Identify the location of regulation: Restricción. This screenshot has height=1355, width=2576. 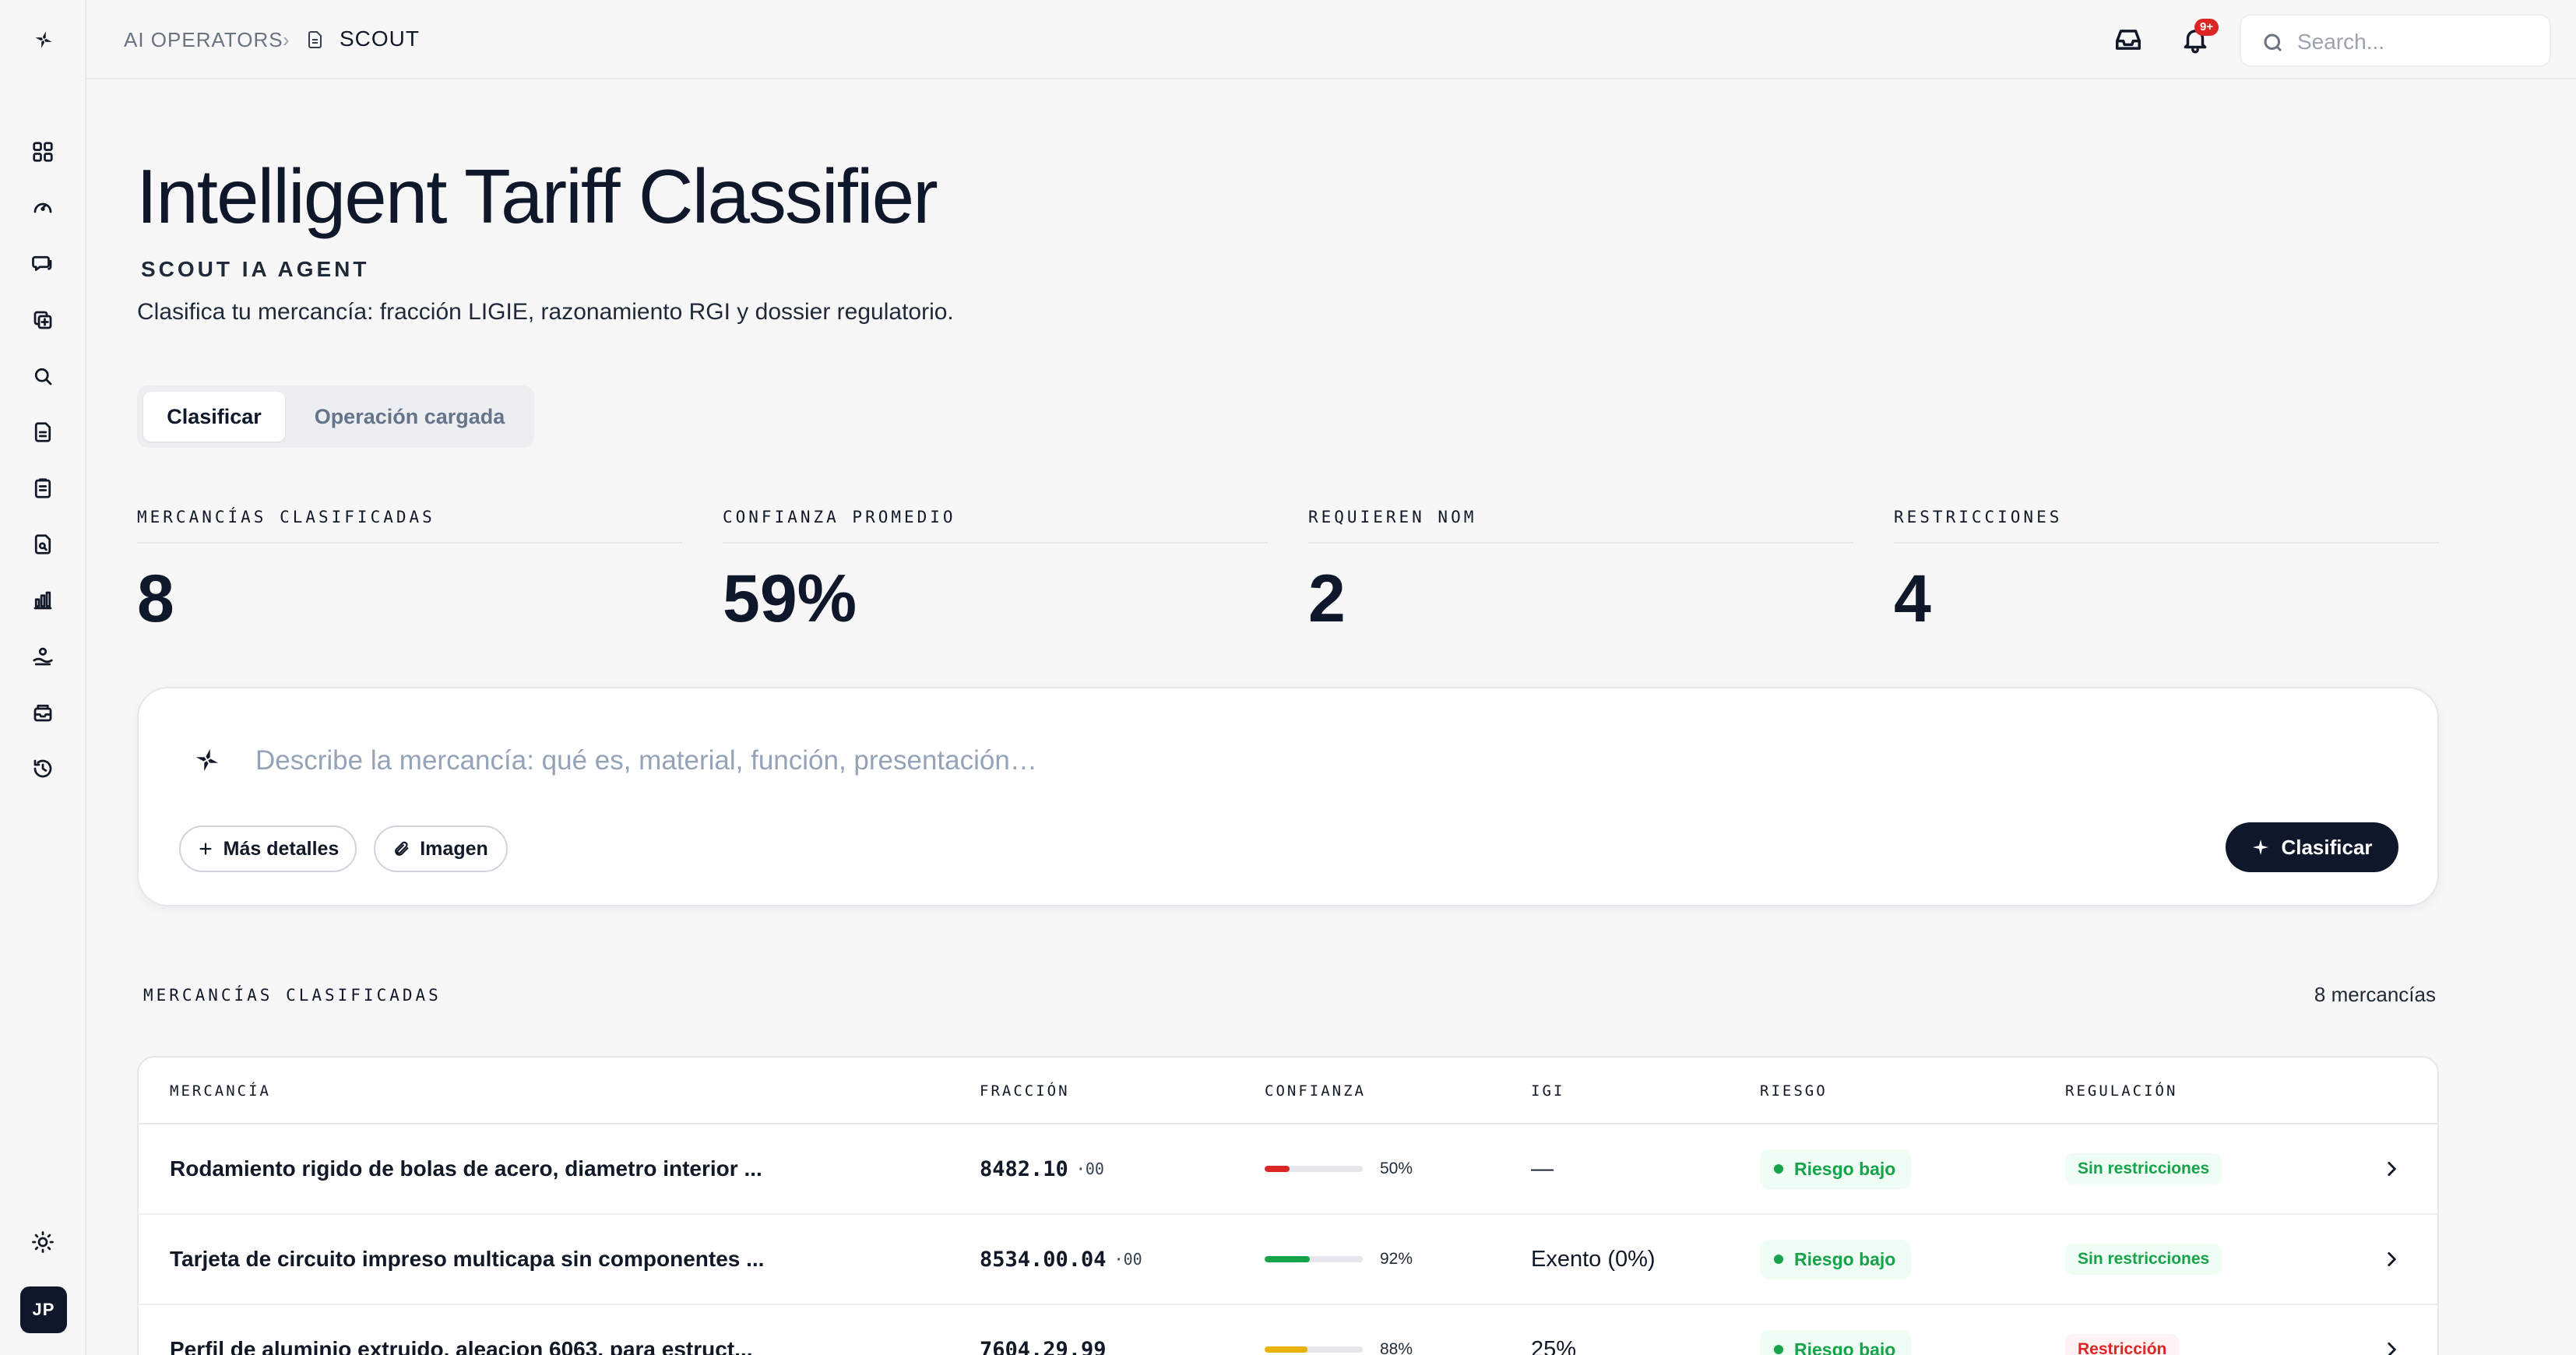
(2122, 1330).